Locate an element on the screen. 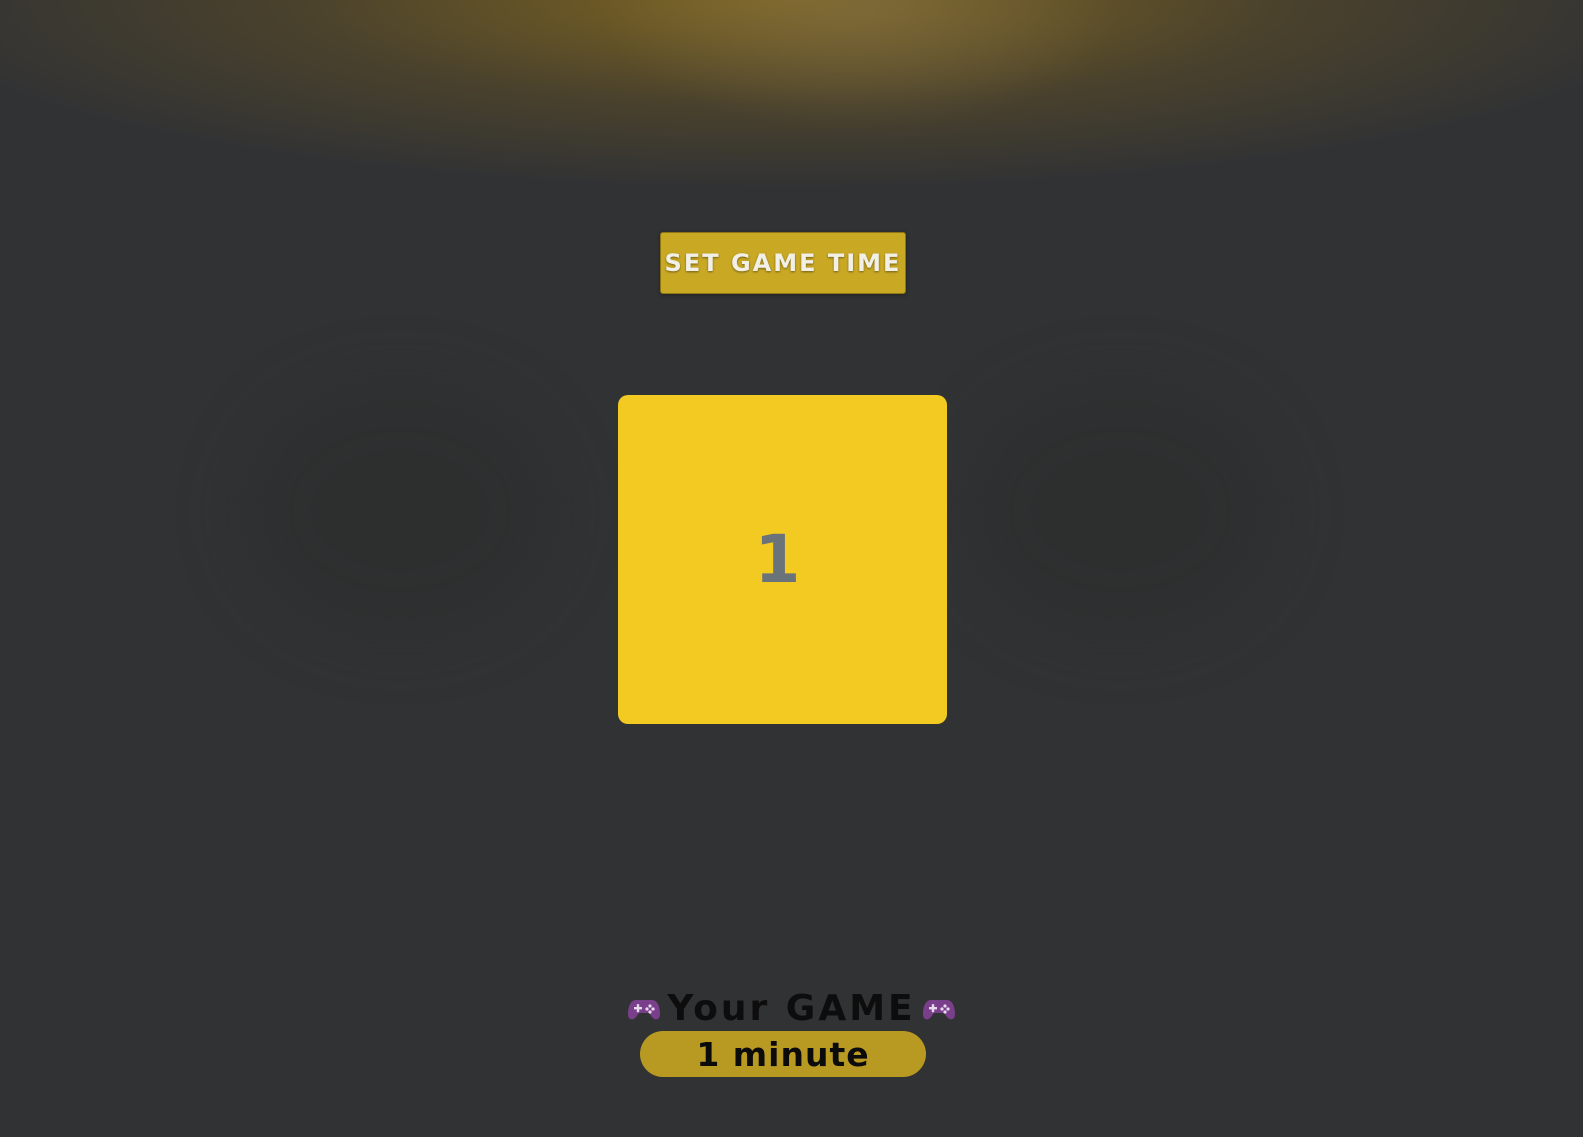 The width and height of the screenshot is (1583, 1137). background-shape-left is located at coordinates (400, 510).